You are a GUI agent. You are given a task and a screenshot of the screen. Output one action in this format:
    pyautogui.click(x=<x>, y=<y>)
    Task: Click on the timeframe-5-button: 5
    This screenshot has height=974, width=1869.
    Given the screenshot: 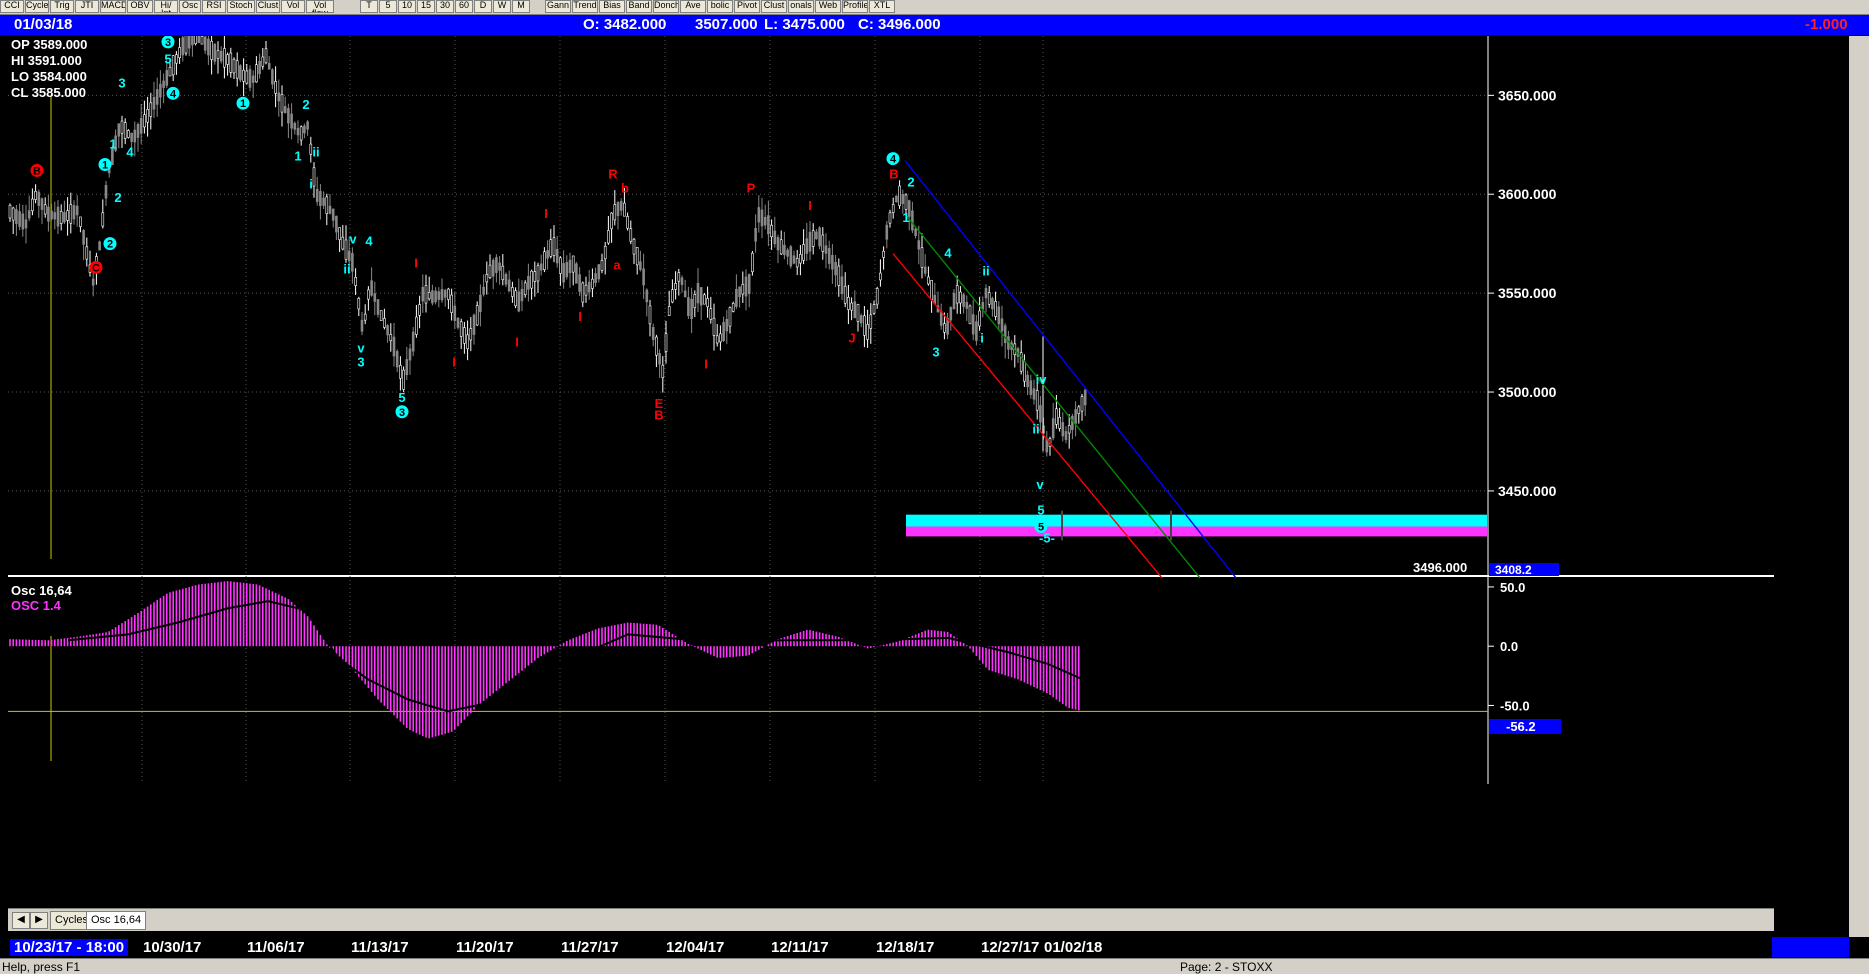 What is the action you would take?
    pyautogui.click(x=388, y=6)
    